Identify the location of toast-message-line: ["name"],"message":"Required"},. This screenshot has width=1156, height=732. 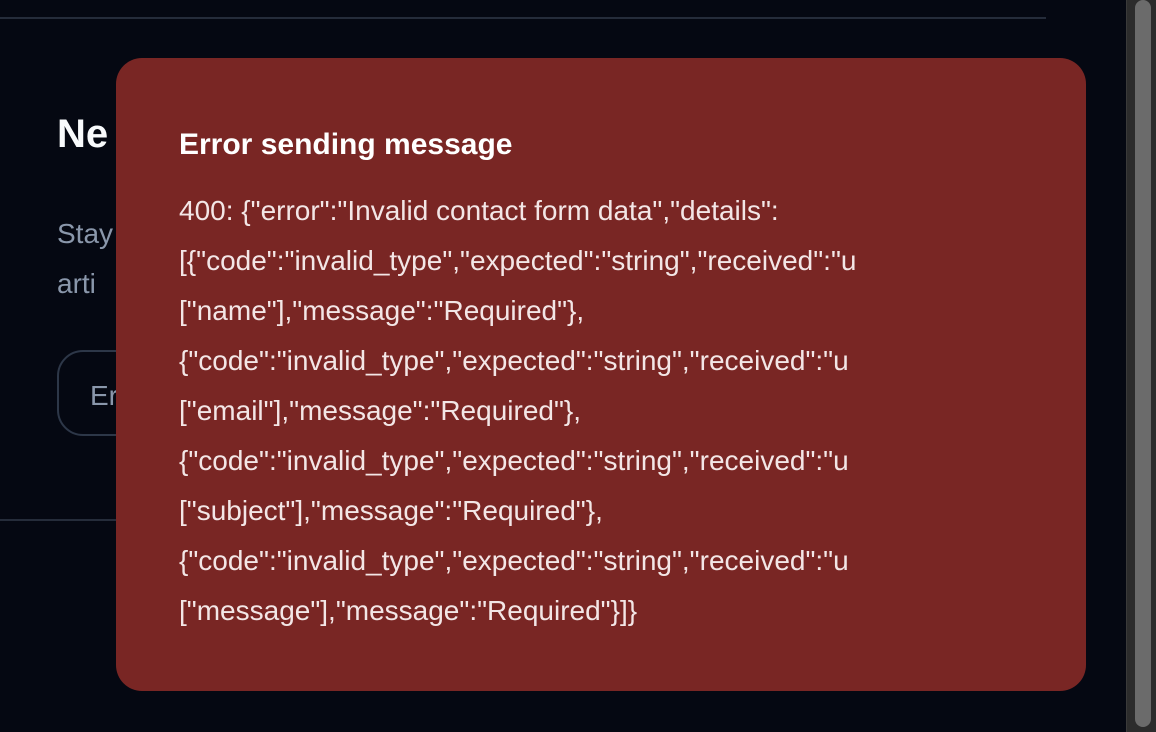
(382, 310).